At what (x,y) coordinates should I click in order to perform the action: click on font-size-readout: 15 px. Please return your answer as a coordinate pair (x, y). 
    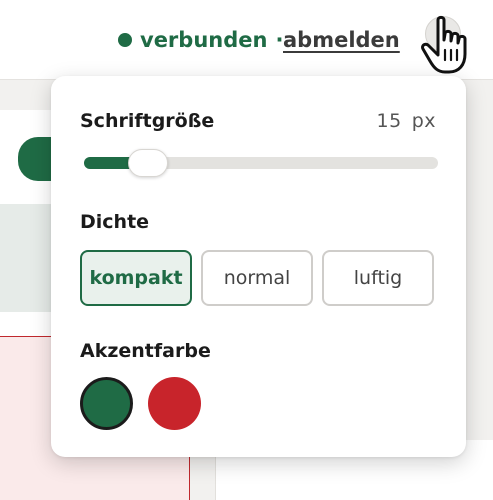
    Looking at the image, I should click on (407, 121).